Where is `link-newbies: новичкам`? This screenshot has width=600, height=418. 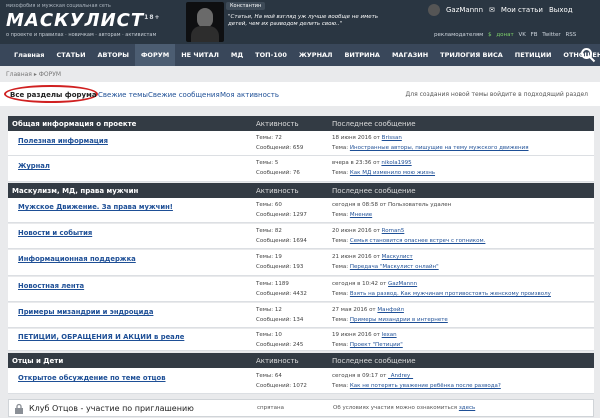 link-newbies: новичкам is located at coordinates (80, 35).